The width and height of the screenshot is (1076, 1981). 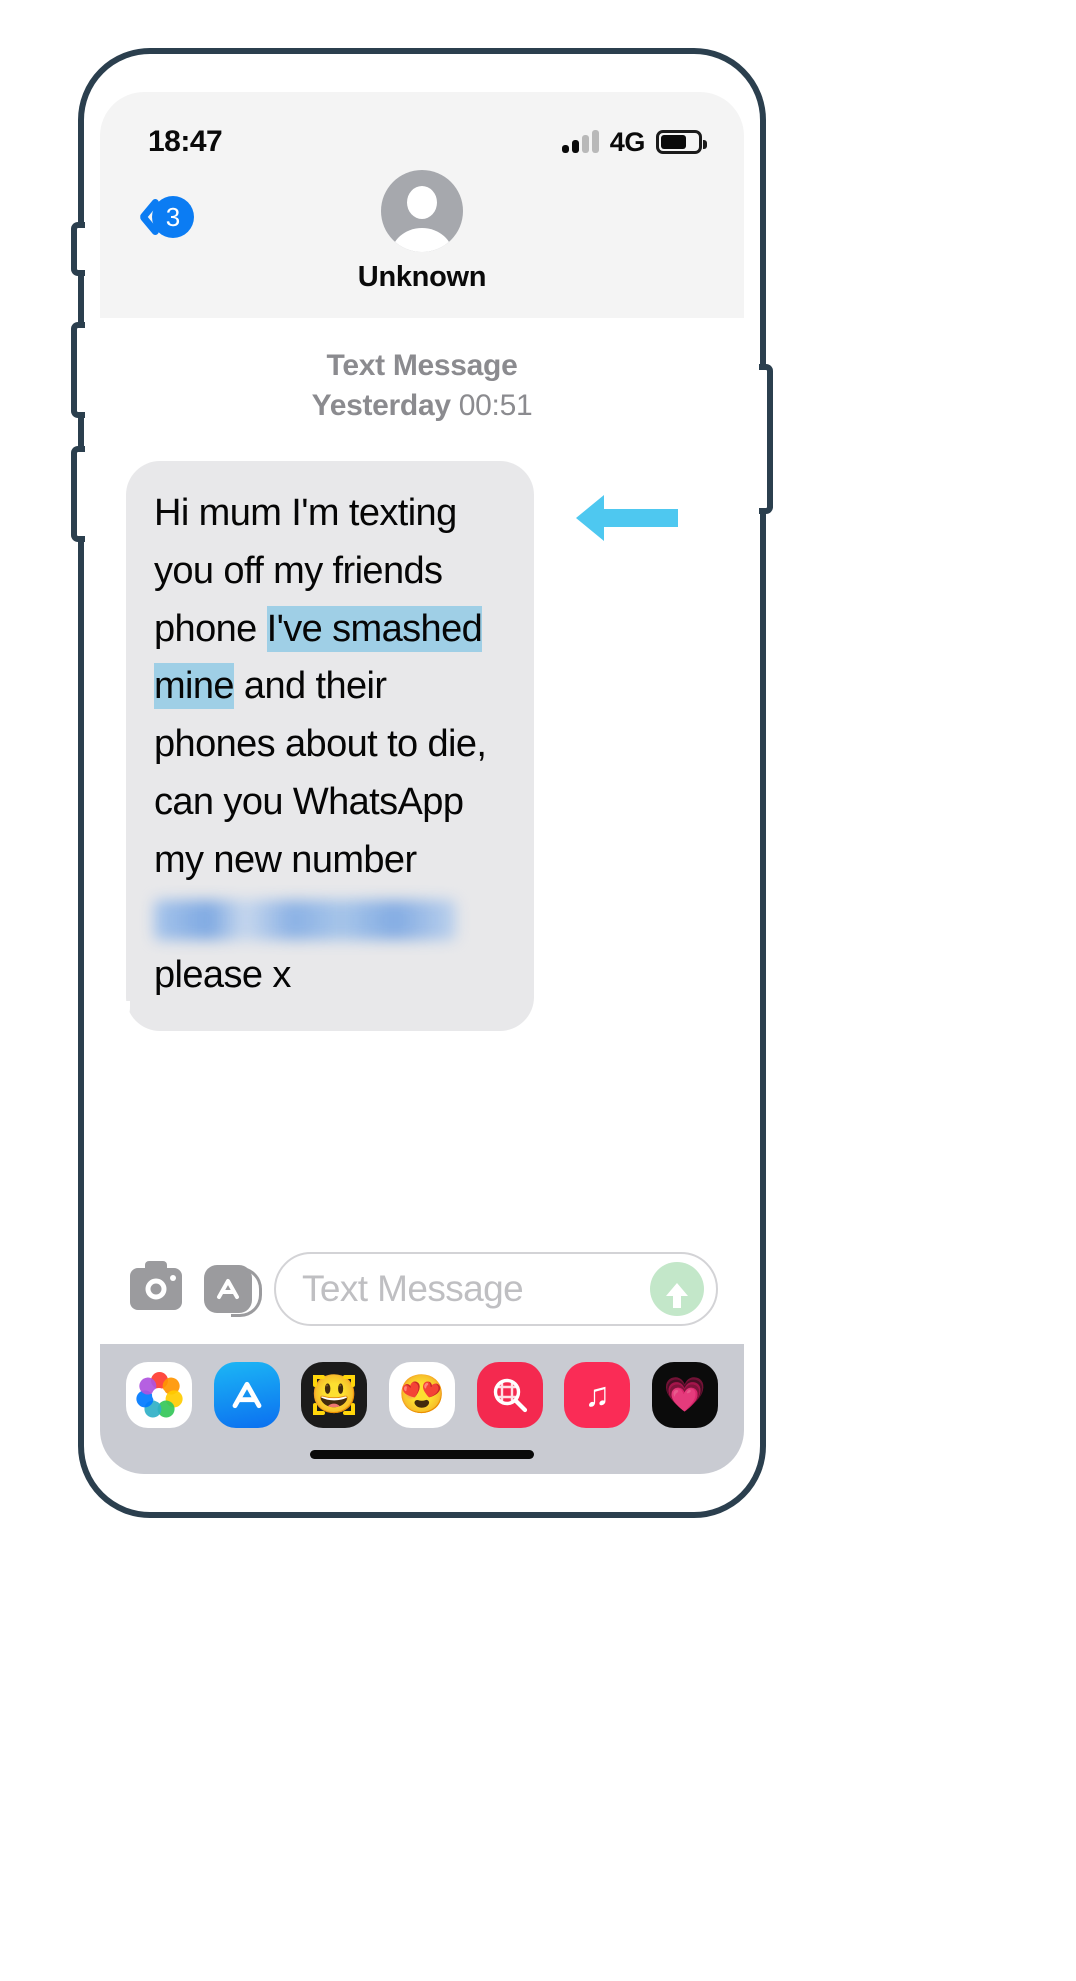 I want to click on compose-bar: Text Message, so click(x=422, y=1290).